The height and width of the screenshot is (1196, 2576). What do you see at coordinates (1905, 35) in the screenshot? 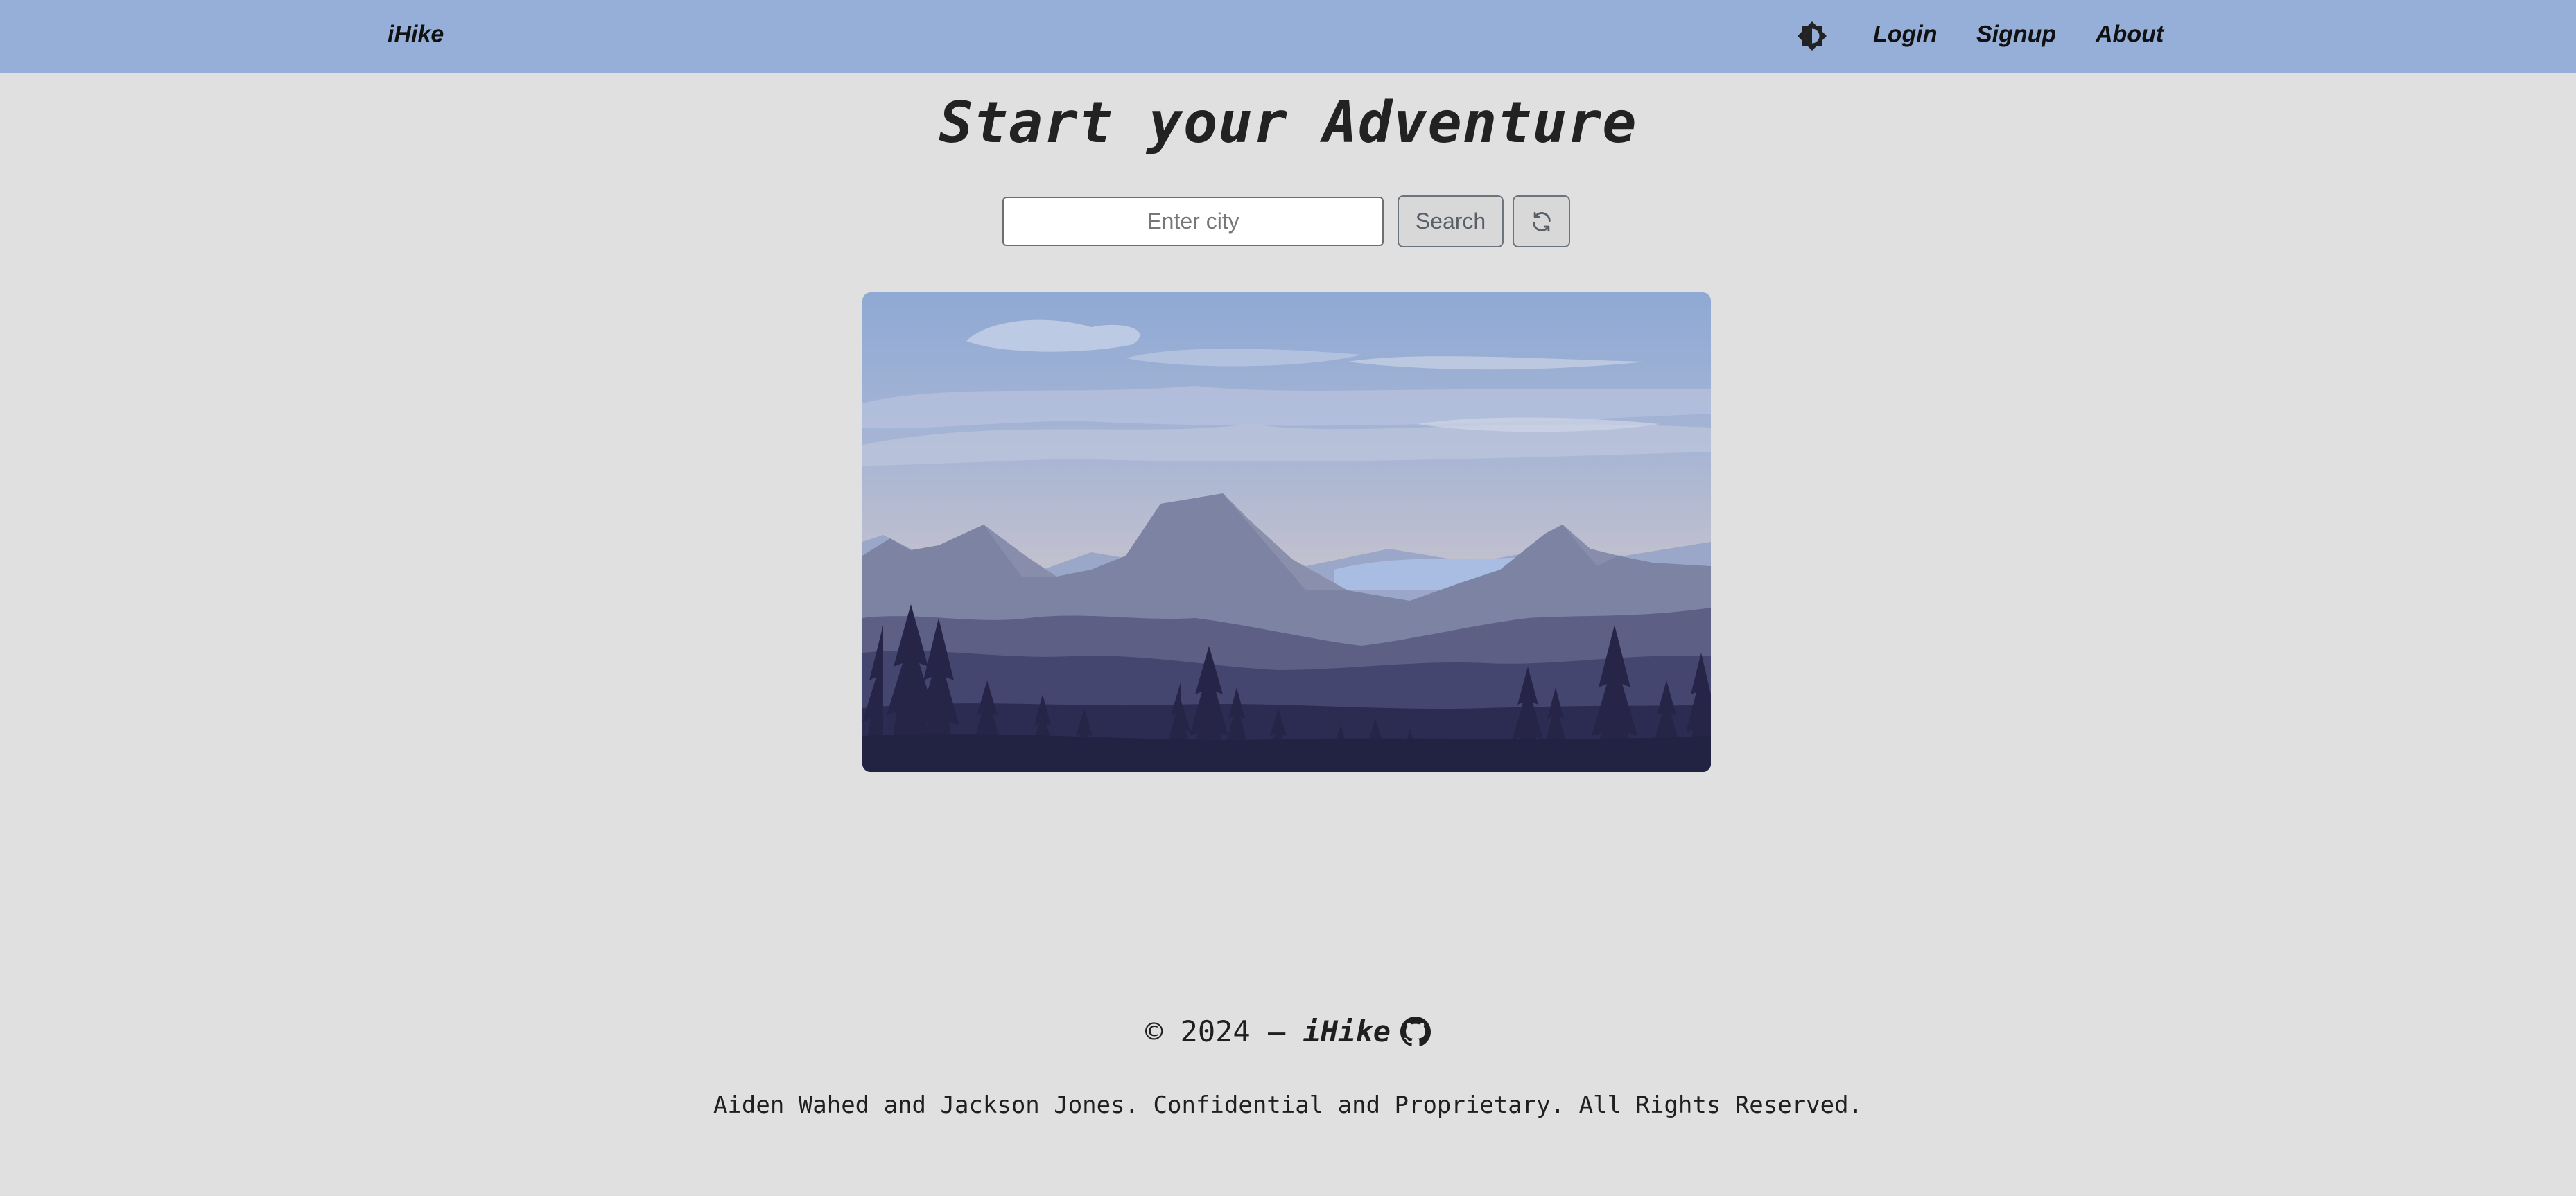
I see `nav-login-link: Login` at bounding box center [1905, 35].